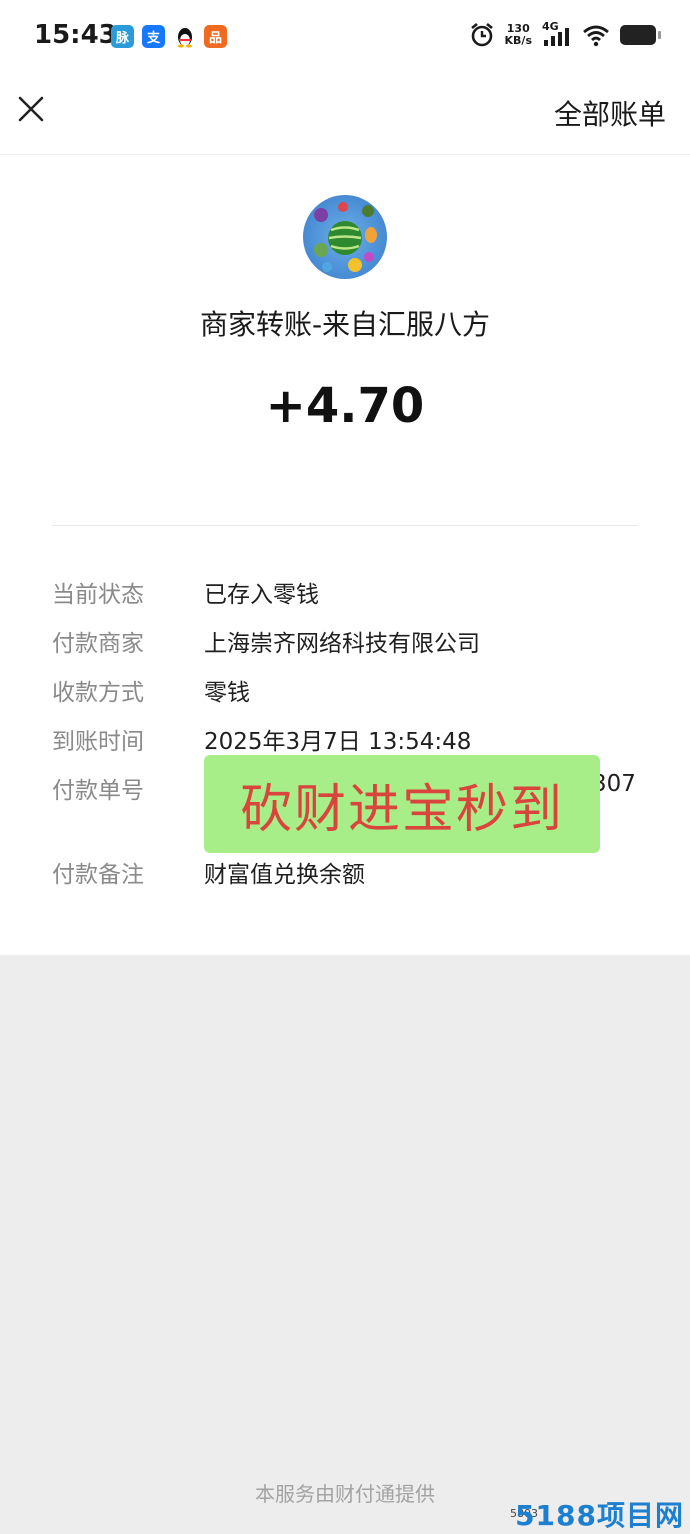  I want to click on nav-bar: 全部账单, so click(345, 114).